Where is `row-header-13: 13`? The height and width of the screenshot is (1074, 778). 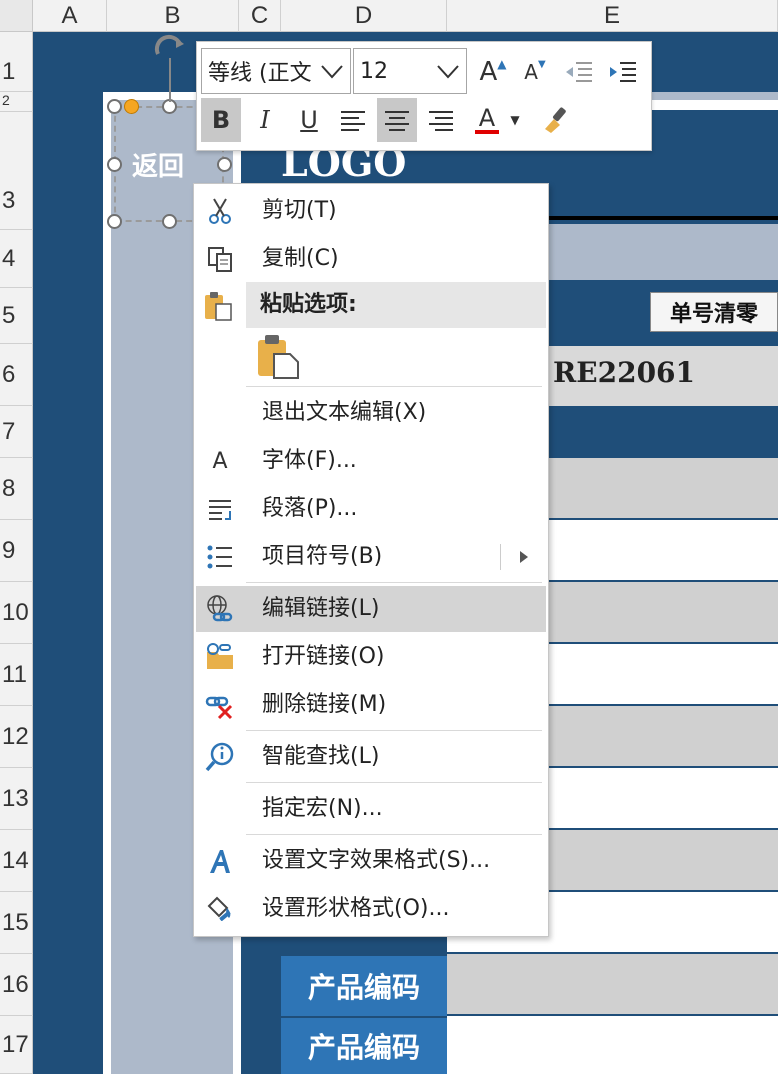 row-header-13: 13 is located at coordinates (16, 799).